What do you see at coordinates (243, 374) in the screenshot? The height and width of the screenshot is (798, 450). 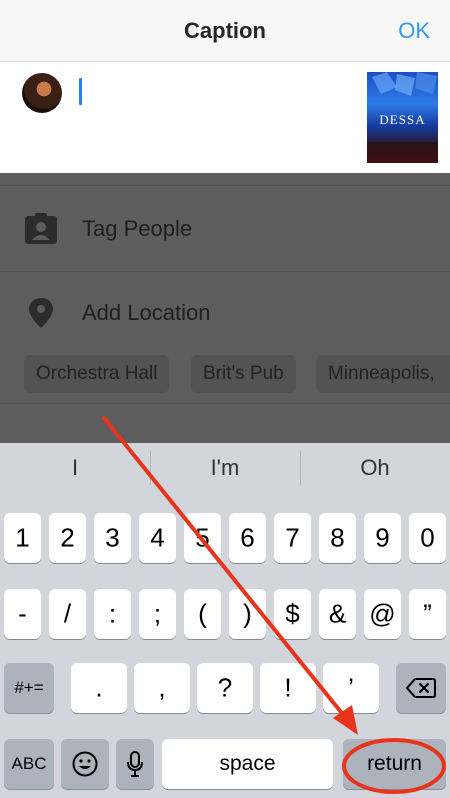 I see `location-chip: Brit's Pub` at bounding box center [243, 374].